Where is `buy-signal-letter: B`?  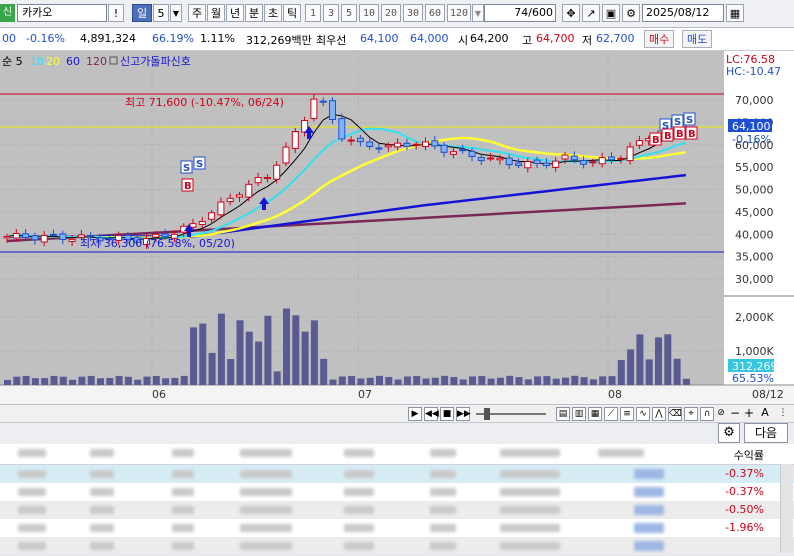 buy-signal-letter: B is located at coordinates (692, 134).